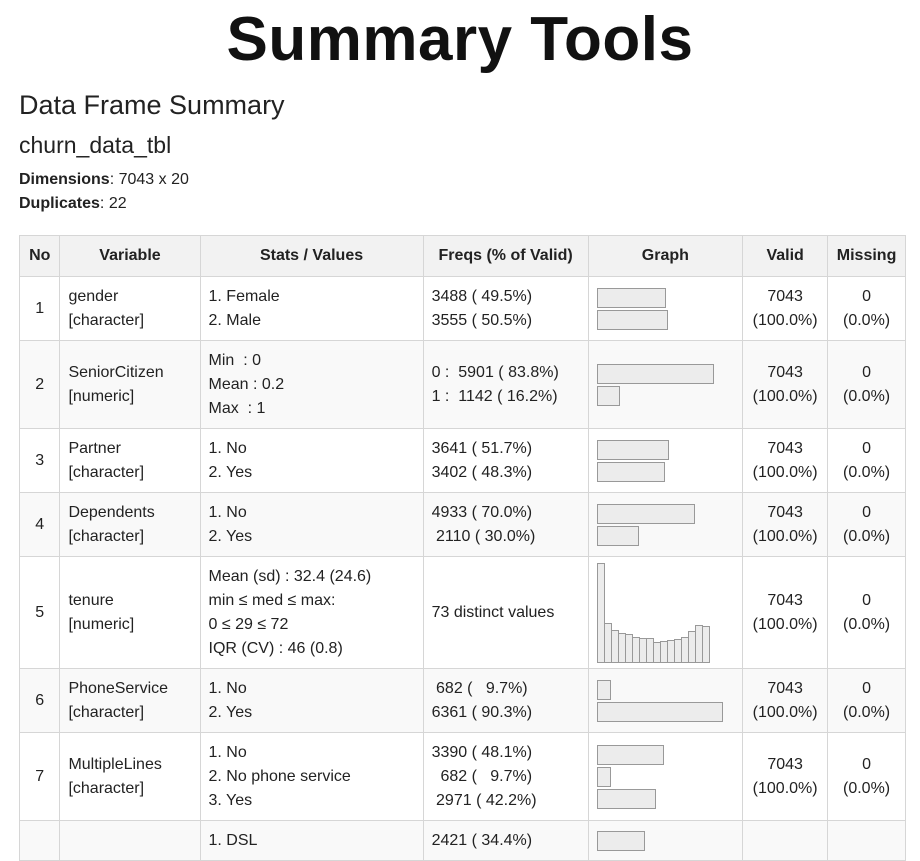 The width and height of the screenshot is (920, 861). What do you see at coordinates (115, 764) in the screenshot?
I see `variable-name: MultipleLines` at bounding box center [115, 764].